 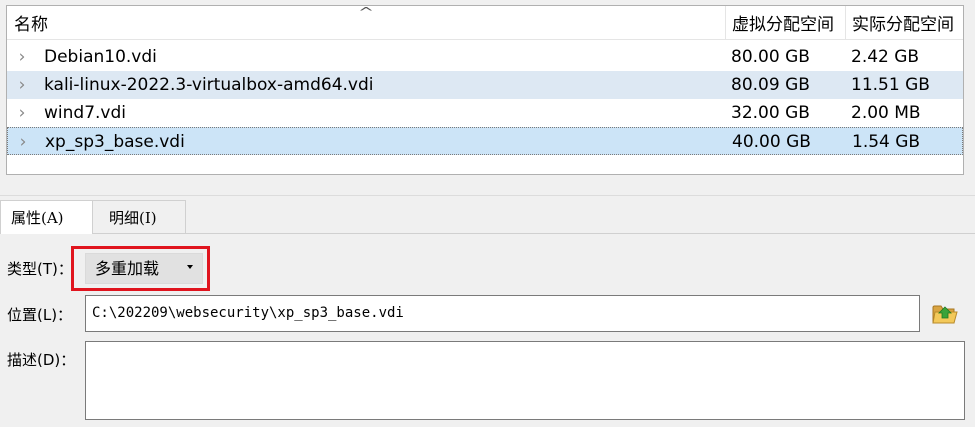 What do you see at coordinates (85, 113) in the screenshot?
I see `disk-name: wind7.vdi` at bounding box center [85, 113].